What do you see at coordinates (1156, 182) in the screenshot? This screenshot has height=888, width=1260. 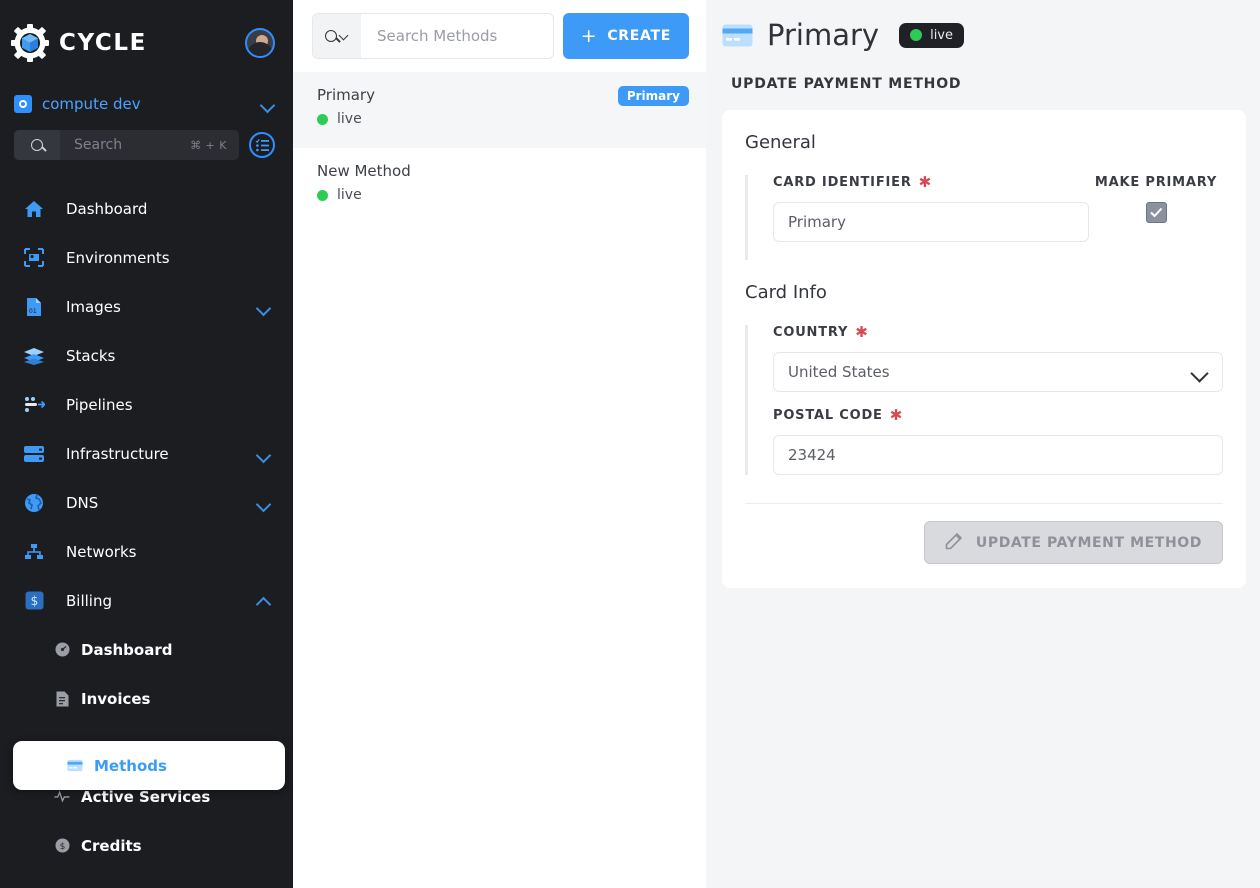 I see `make-primary-label: MAKE PRIMARY` at bounding box center [1156, 182].